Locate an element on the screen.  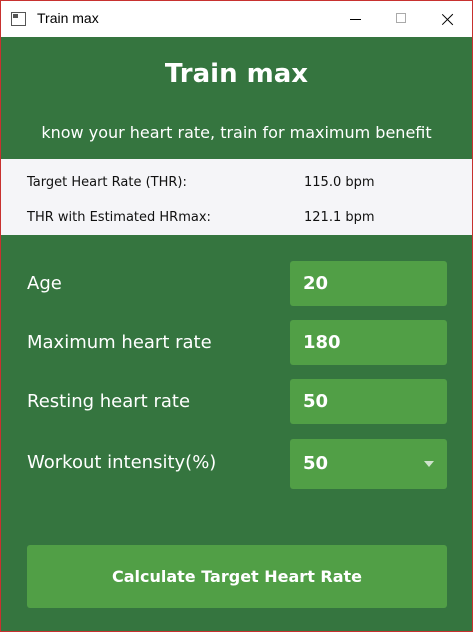
workout-intensity-value: 50 is located at coordinates (316, 463).